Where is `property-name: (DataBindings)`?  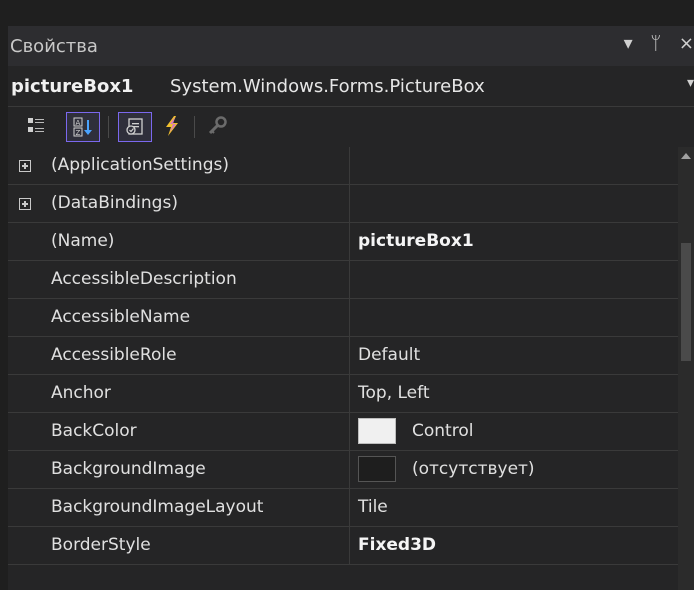
property-name: (DataBindings) is located at coordinates (114, 203).